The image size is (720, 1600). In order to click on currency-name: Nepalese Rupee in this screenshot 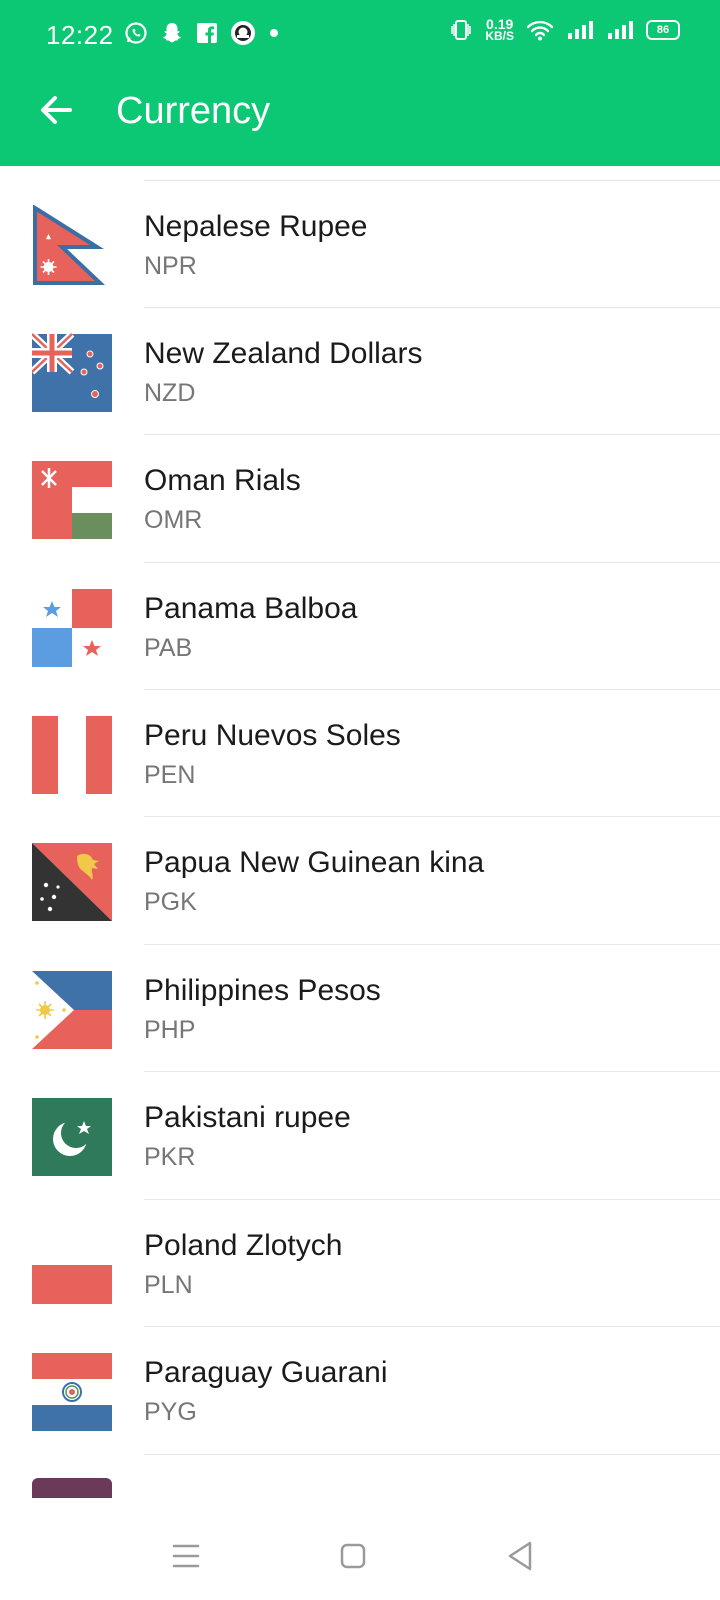, I will do `click(256, 226)`.